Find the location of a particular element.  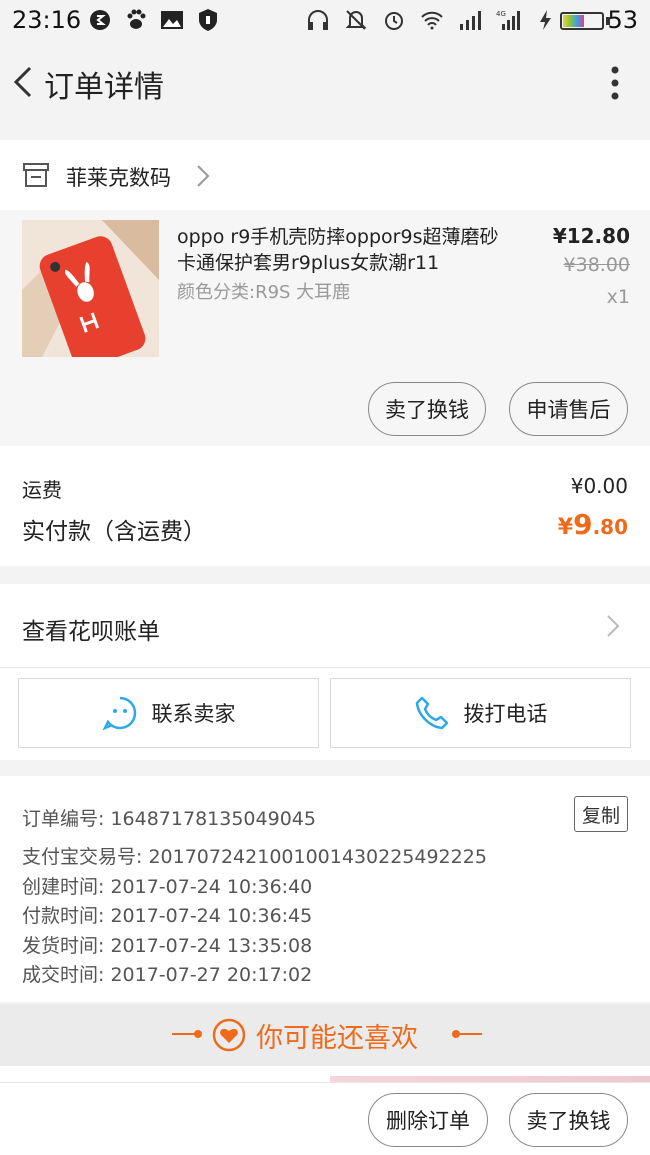

alipay-trade-no: 支付宝交易号: 2017072421001001430225492225 is located at coordinates (254, 857).